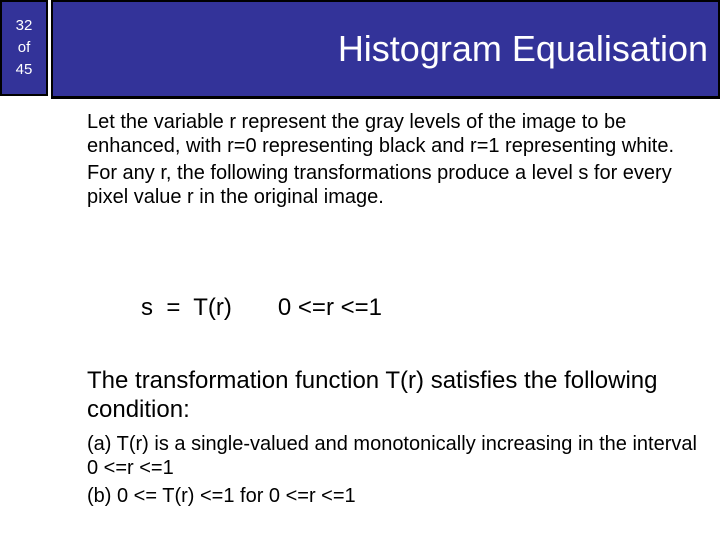 Image resolution: width=720 pixels, height=540 pixels. What do you see at coordinates (221, 496) in the screenshot?
I see `condition-item: (b) 0 <= T(r) <=1 for 0 <=r <=1` at bounding box center [221, 496].